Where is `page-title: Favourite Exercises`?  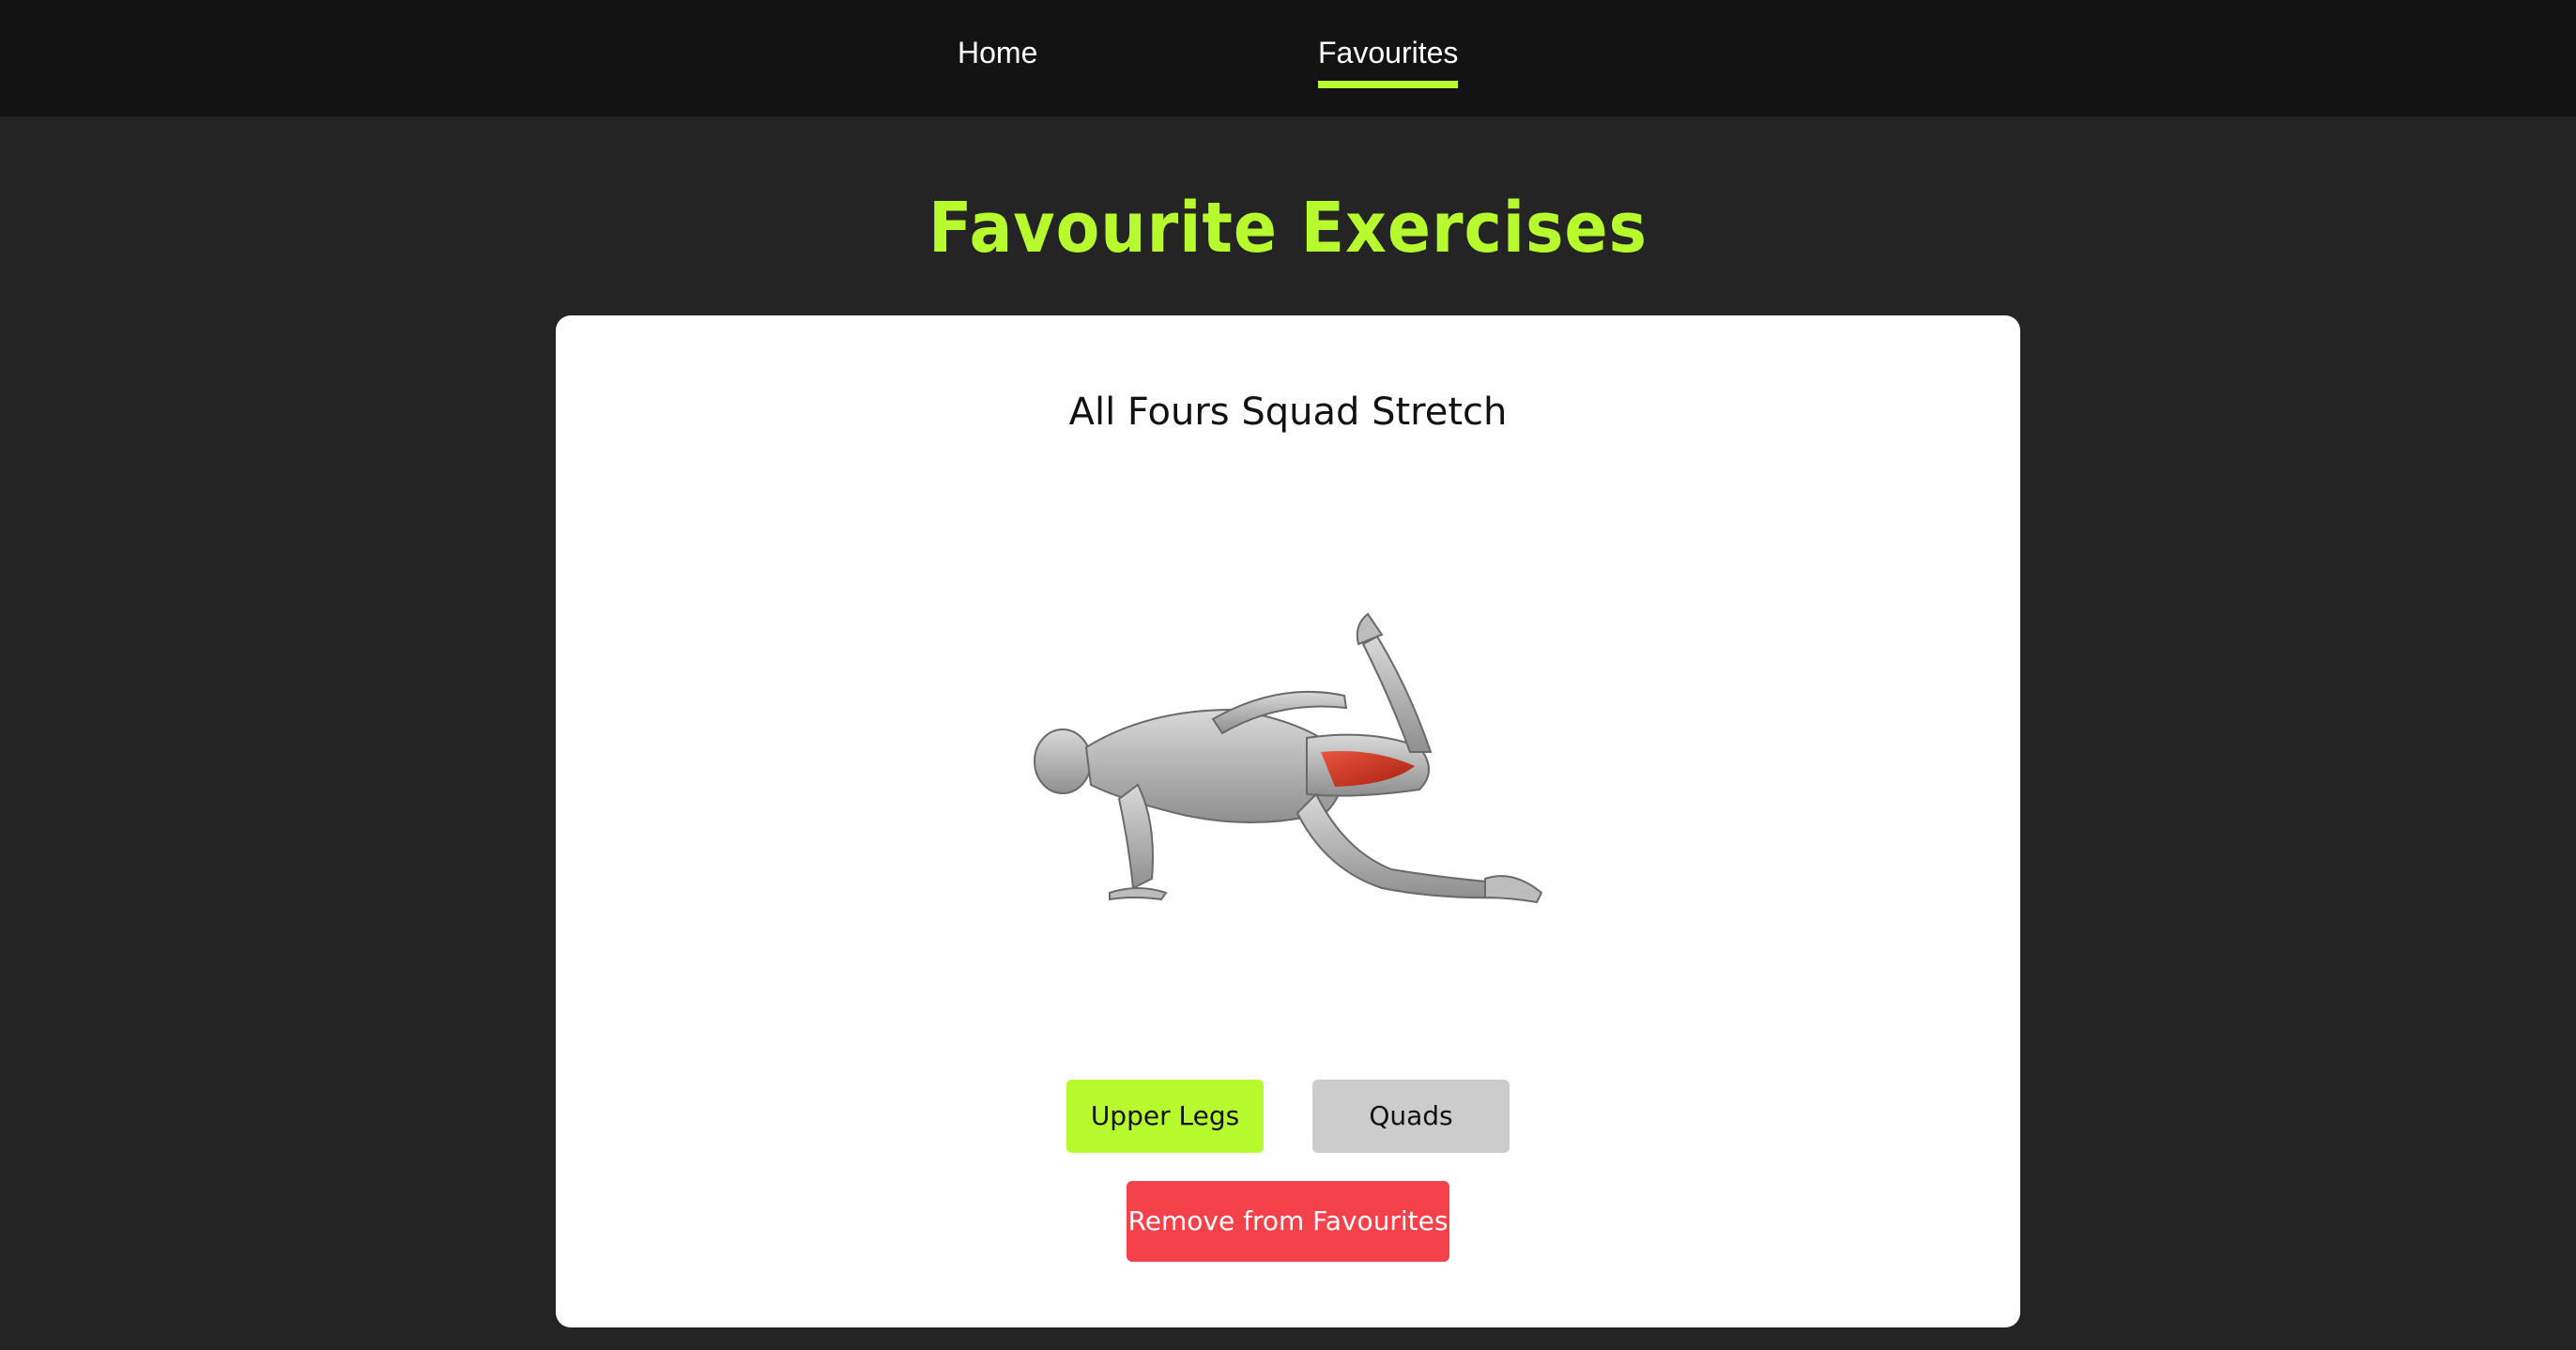 page-title: Favourite Exercises is located at coordinates (1288, 228).